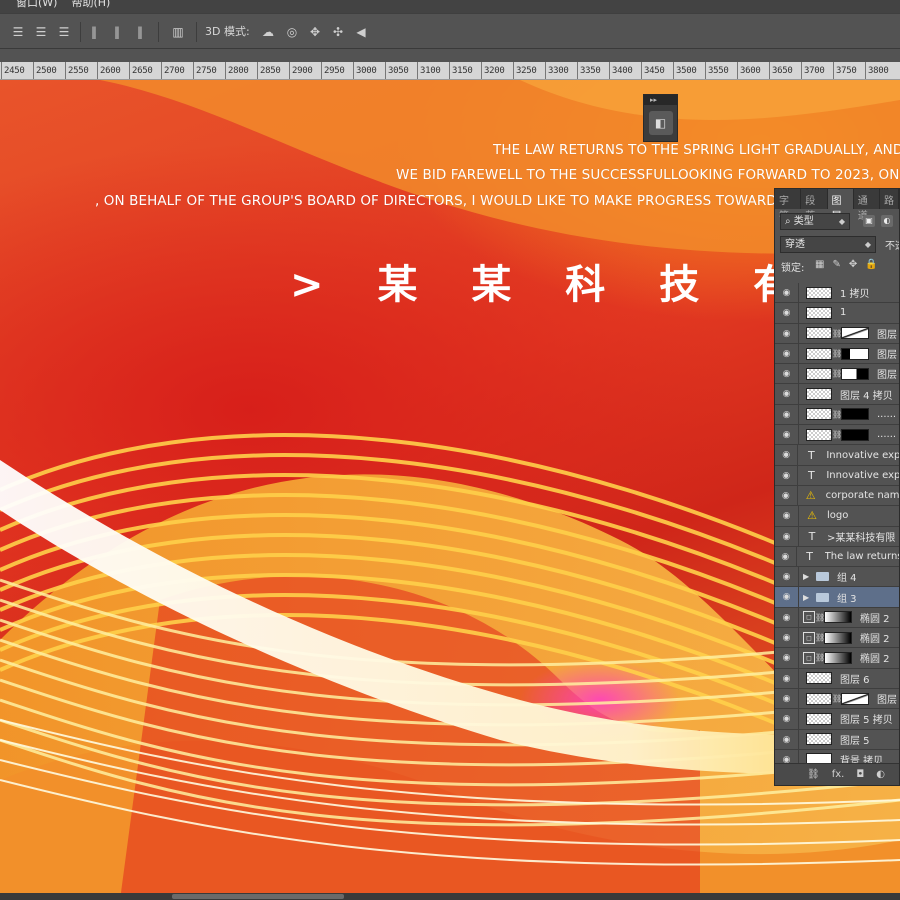  Describe the element at coordinates (869, 221) in the screenshot. I see `filter-pixel-icon: ▣` at that location.